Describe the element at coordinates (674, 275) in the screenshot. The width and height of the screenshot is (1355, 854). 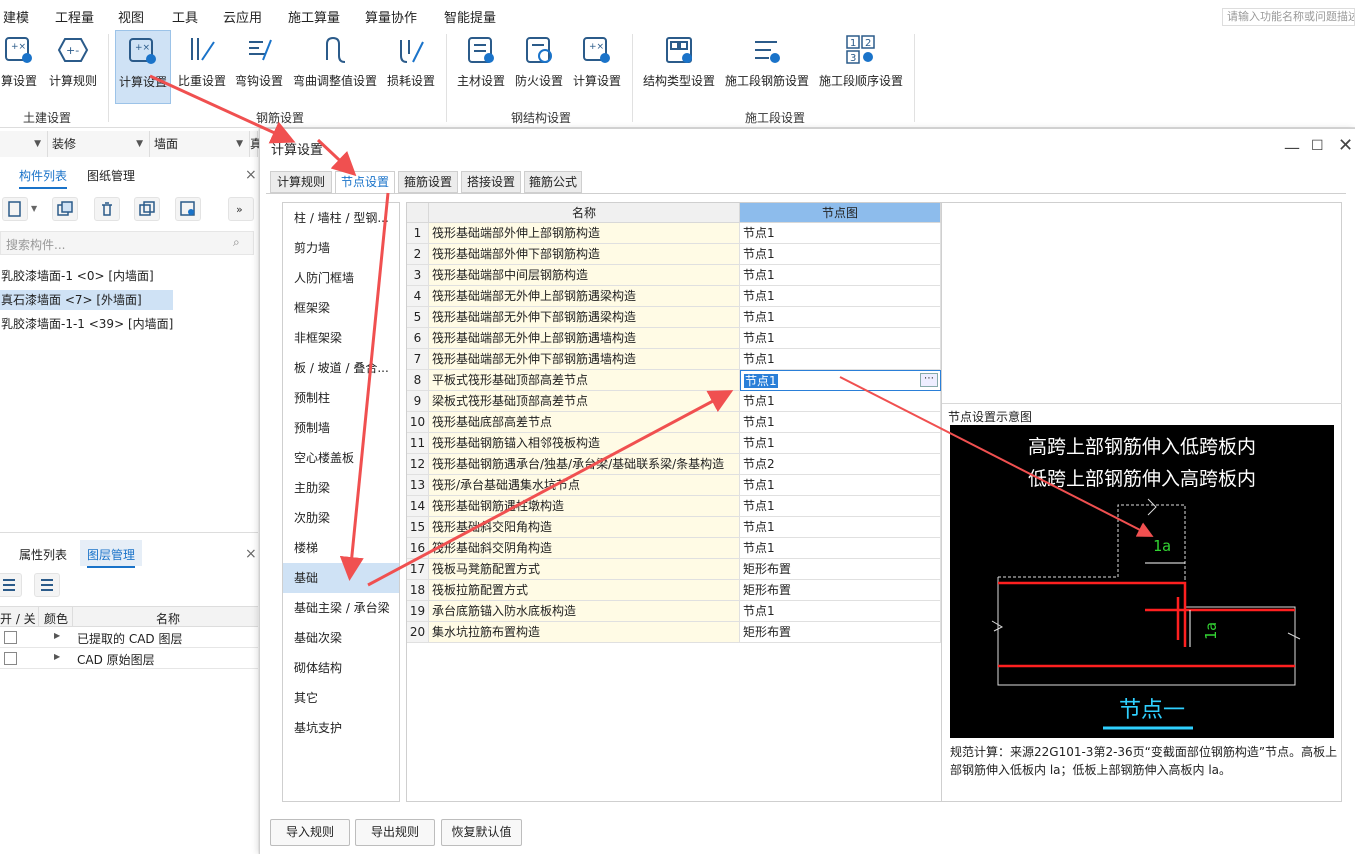
I see `table-row: 3 筏形基础端部中间层钢筋构造 节点1` at that location.